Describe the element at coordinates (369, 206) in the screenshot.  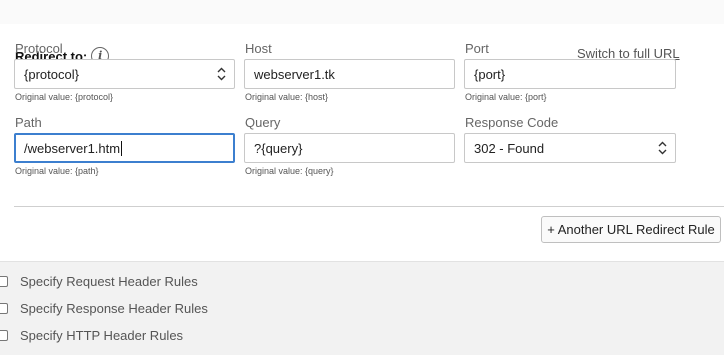
I see `section-divider` at that location.